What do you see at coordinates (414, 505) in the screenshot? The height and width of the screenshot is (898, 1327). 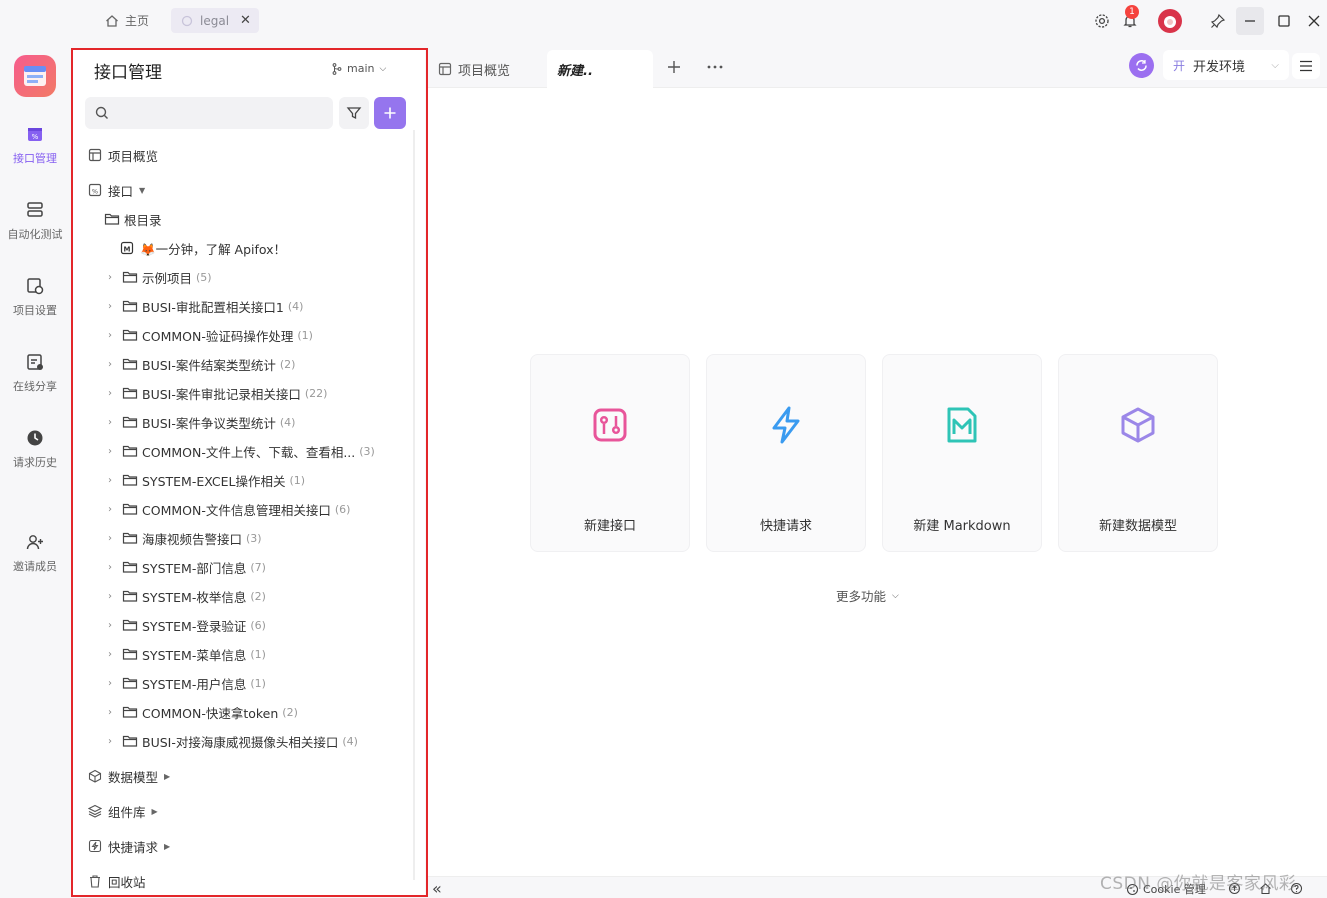 I see `sidebar-scrollbar` at bounding box center [414, 505].